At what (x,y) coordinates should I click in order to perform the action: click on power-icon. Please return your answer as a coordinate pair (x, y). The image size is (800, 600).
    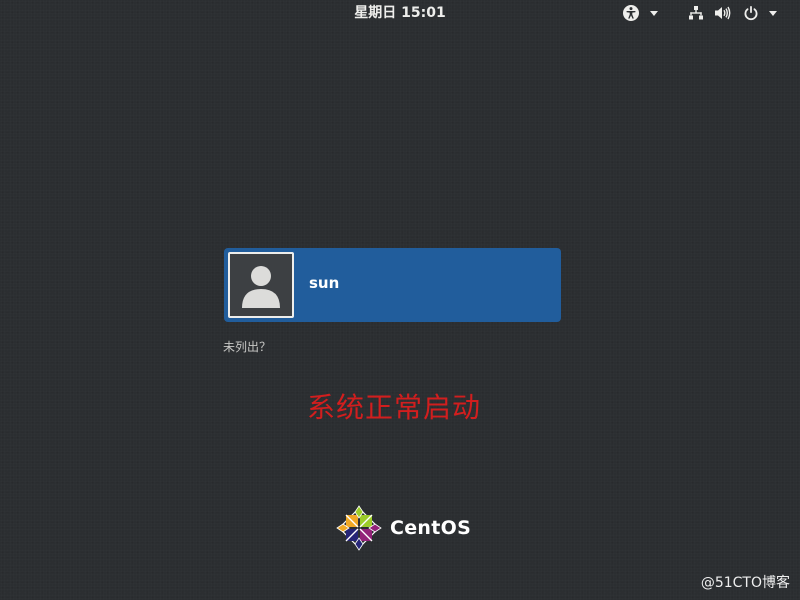
    Looking at the image, I should click on (751, 13).